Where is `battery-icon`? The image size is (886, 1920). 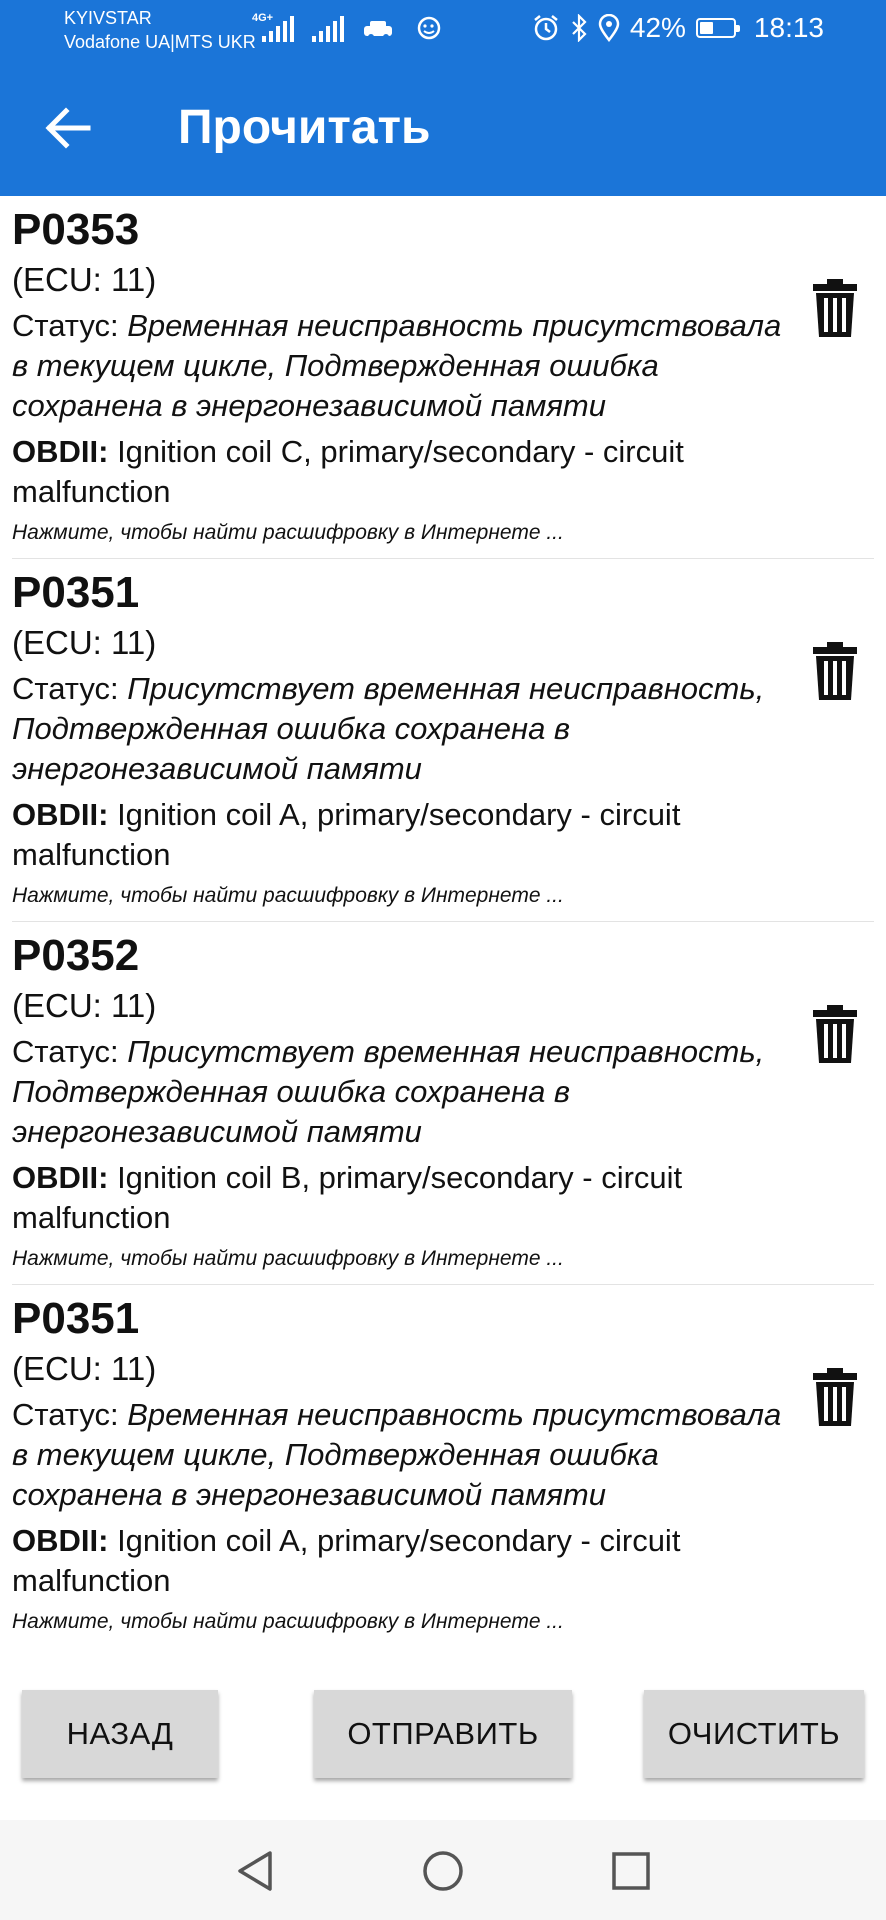 battery-icon is located at coordinates (717, 28).